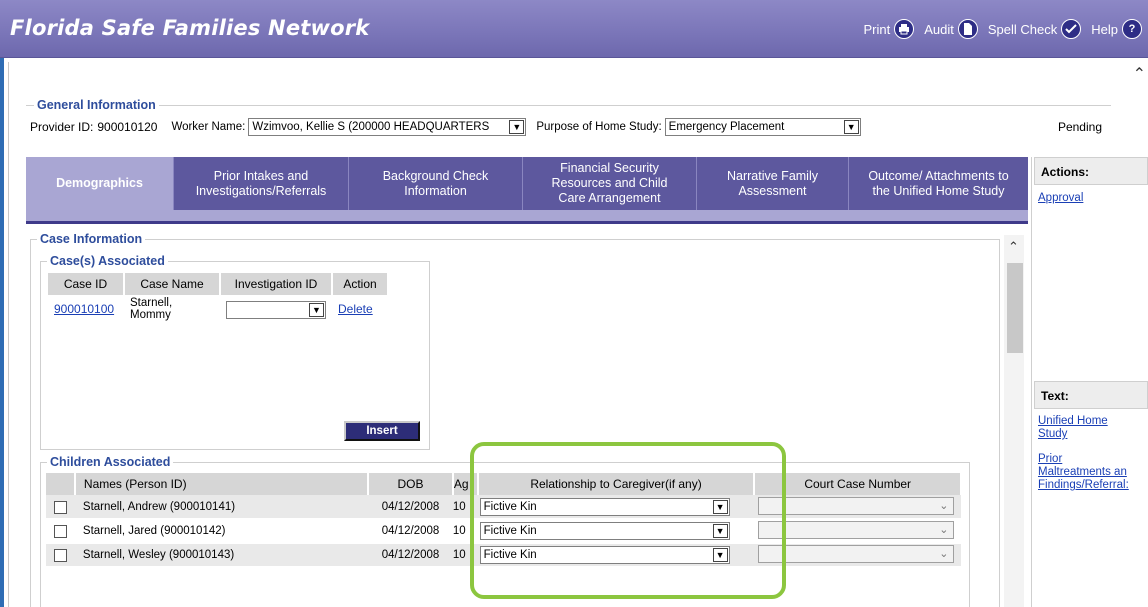 Image resolution: width=1148 pixels, height=607 pixels. I want to click on content-scrollbar: ⌃, so click(1014, 421).